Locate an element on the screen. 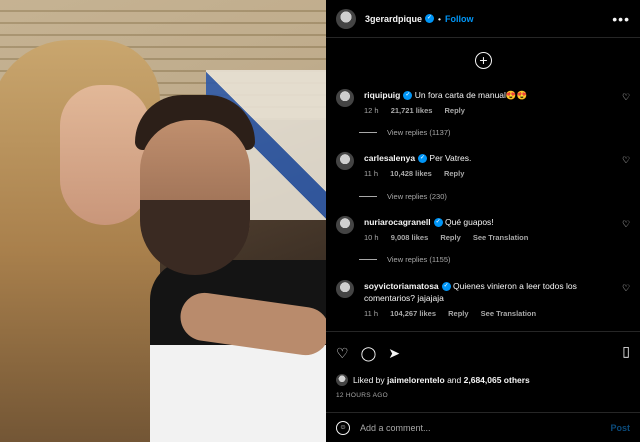 The width and height of the screenshot is (640, 442). post-timestamp: 12 HOURS AGO is located at coordinates (362, 395).